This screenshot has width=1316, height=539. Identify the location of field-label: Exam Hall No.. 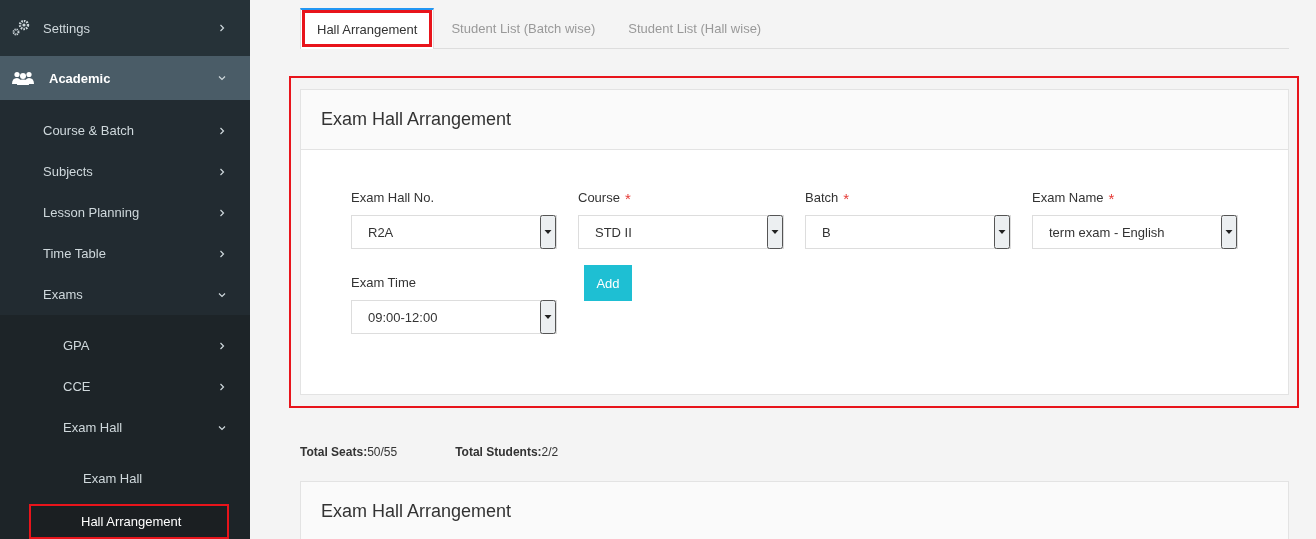
(393, 198).